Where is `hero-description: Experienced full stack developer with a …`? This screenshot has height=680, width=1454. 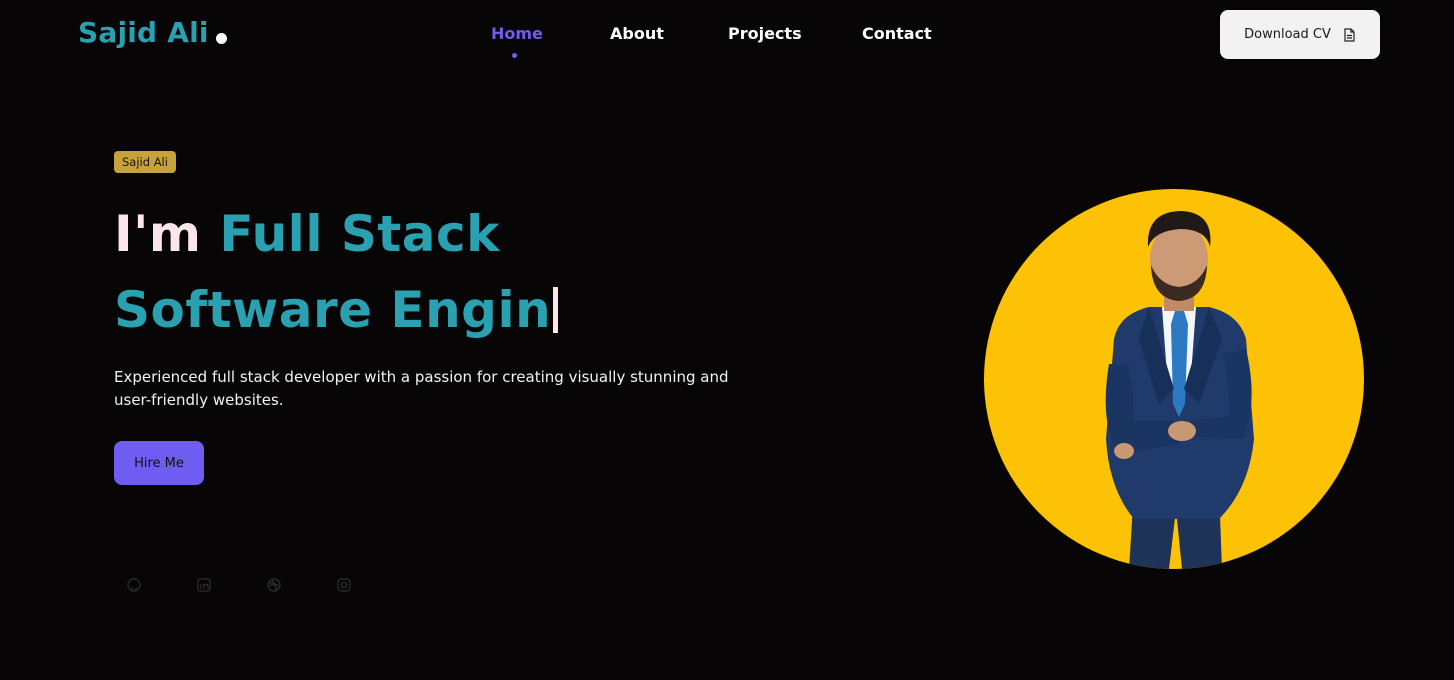
hero-description: Experienced full stack developer with a … is located at coordinates (421, 388).